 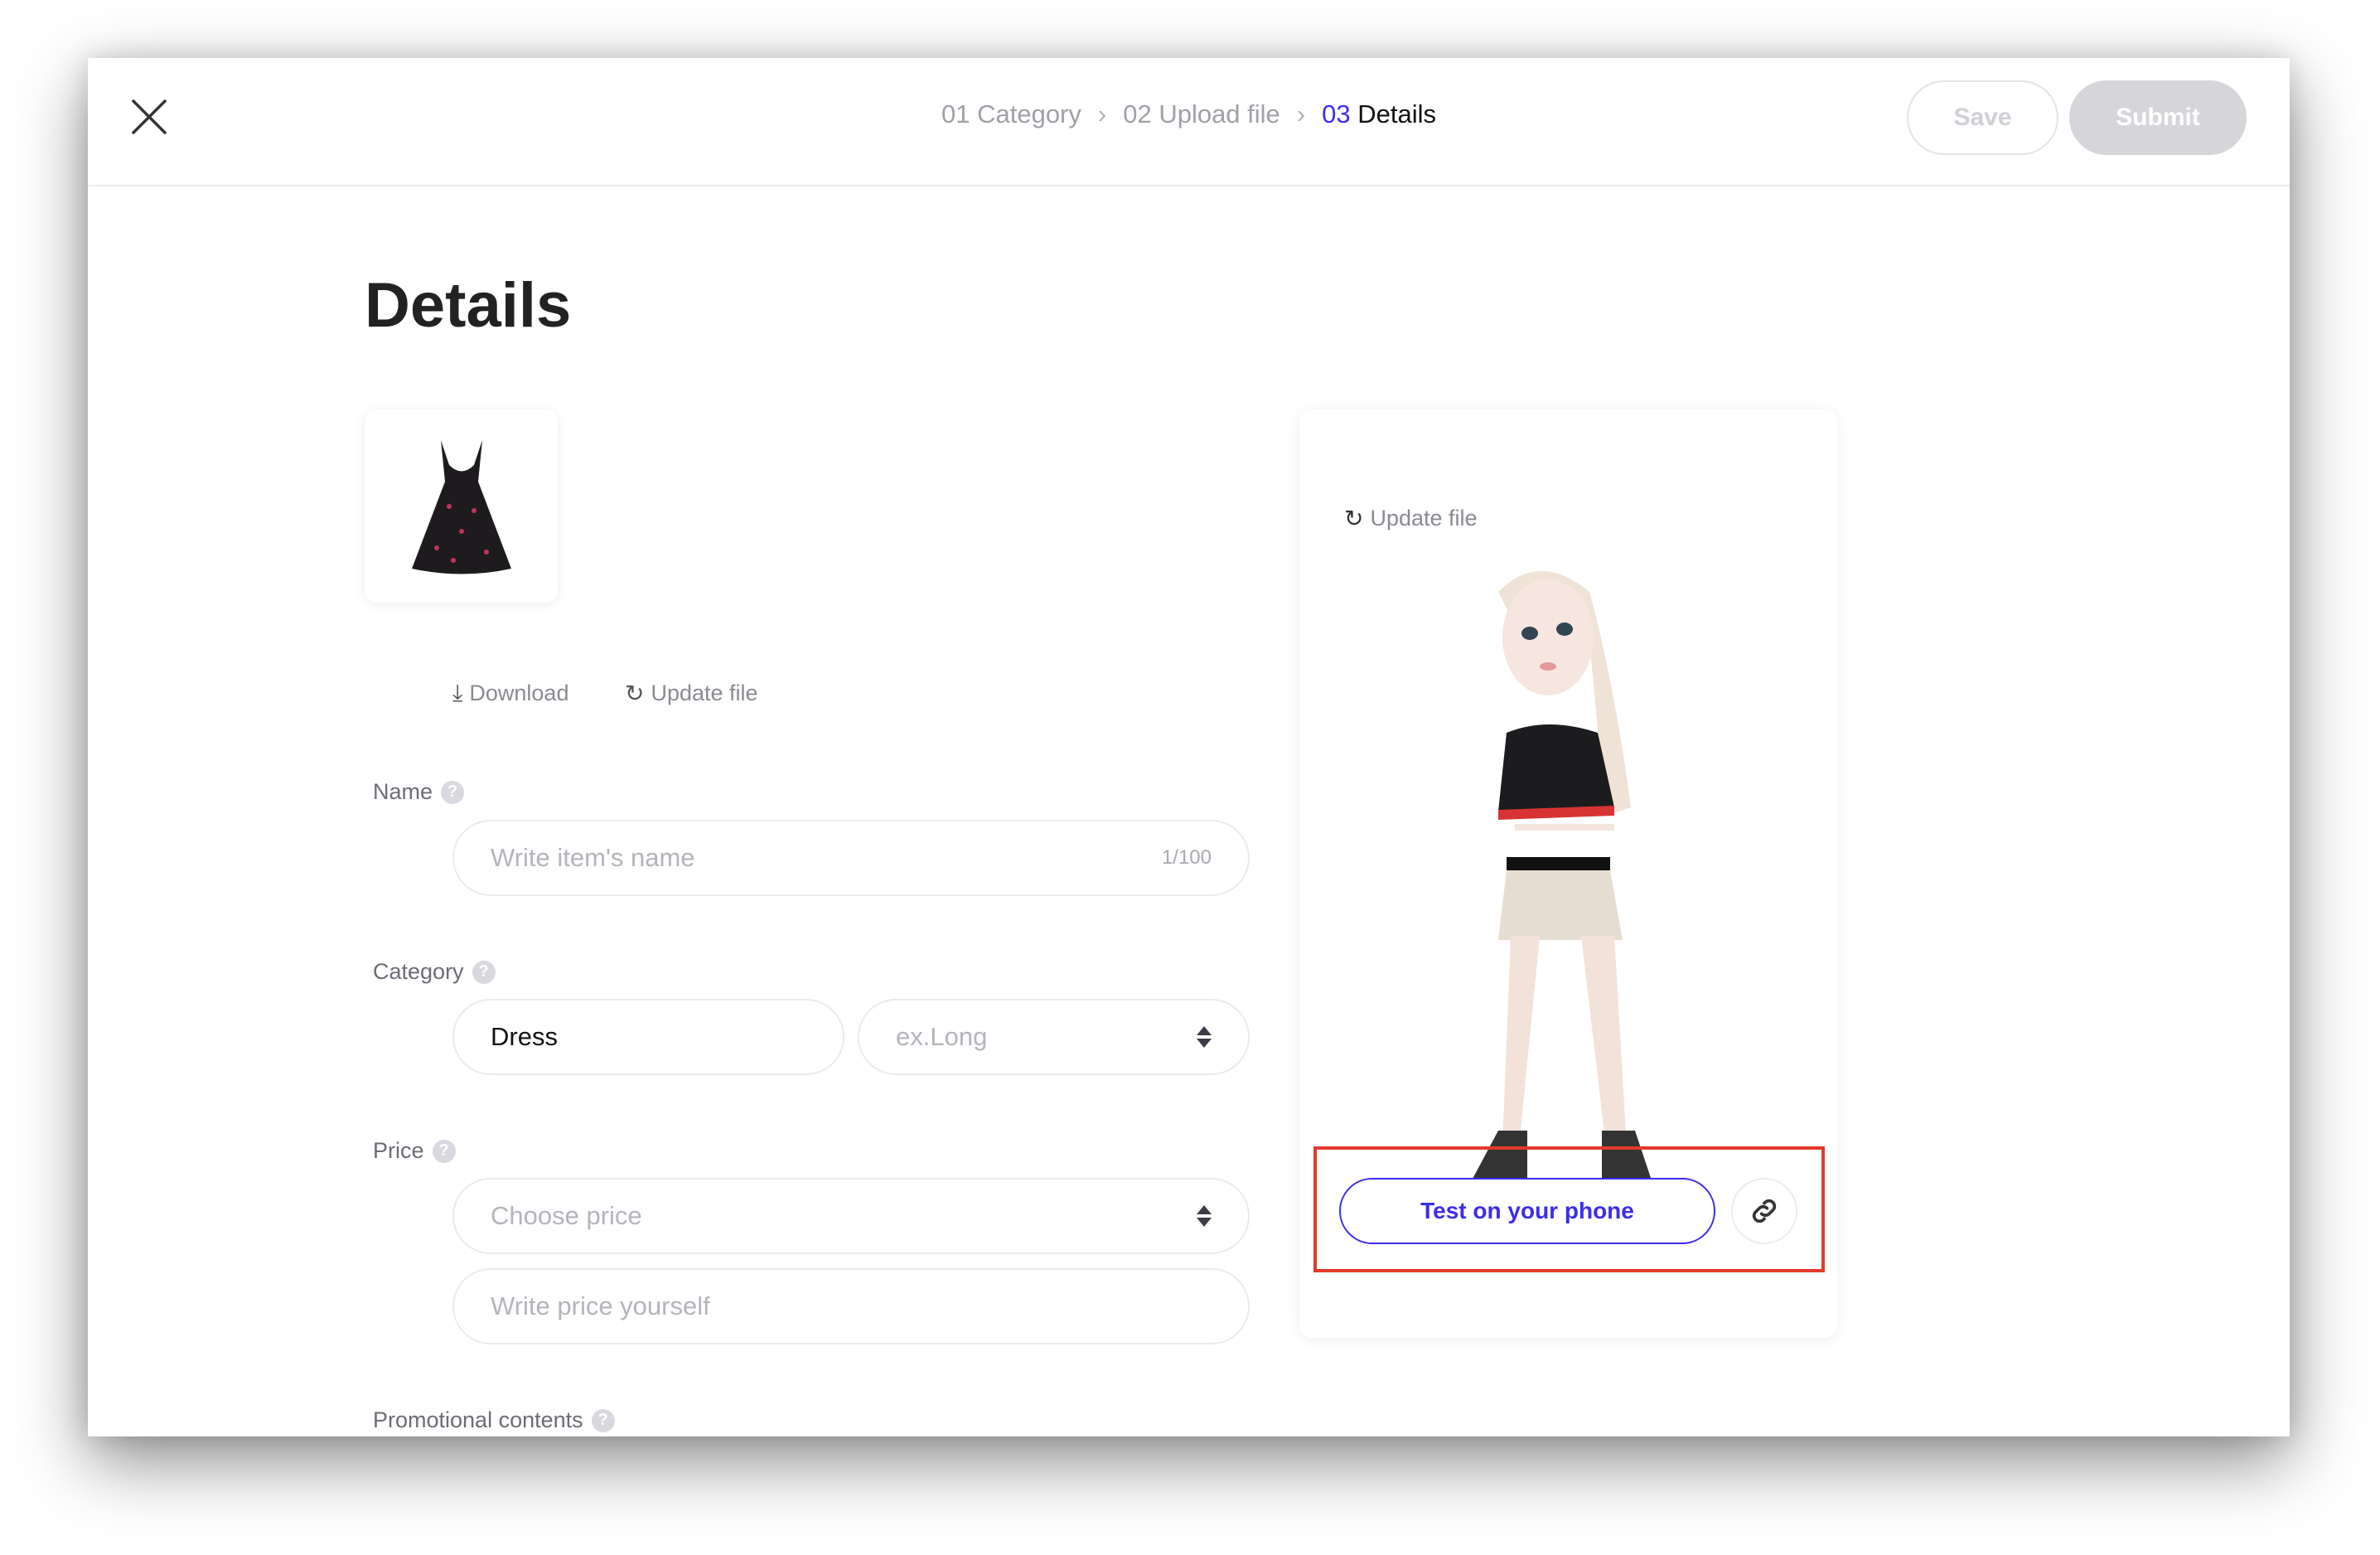 I want to click on submit-button: Submit, so click(x=2158, y=117).